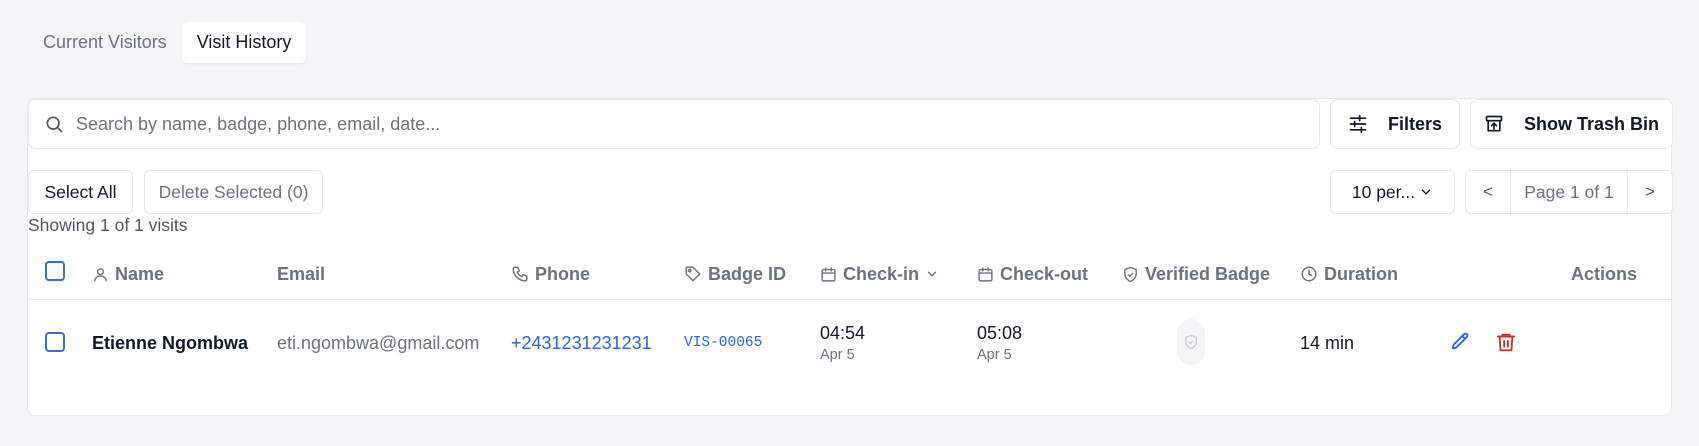 The width and height of the screenshot is (1699, 446). I want to click on search-bar, so click(674, 124).